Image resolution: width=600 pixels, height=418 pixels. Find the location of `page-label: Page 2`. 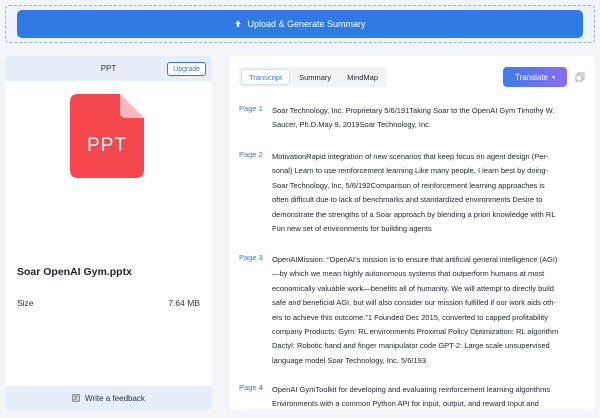

page-label: Page 2 is located at coordinates (251, 154).